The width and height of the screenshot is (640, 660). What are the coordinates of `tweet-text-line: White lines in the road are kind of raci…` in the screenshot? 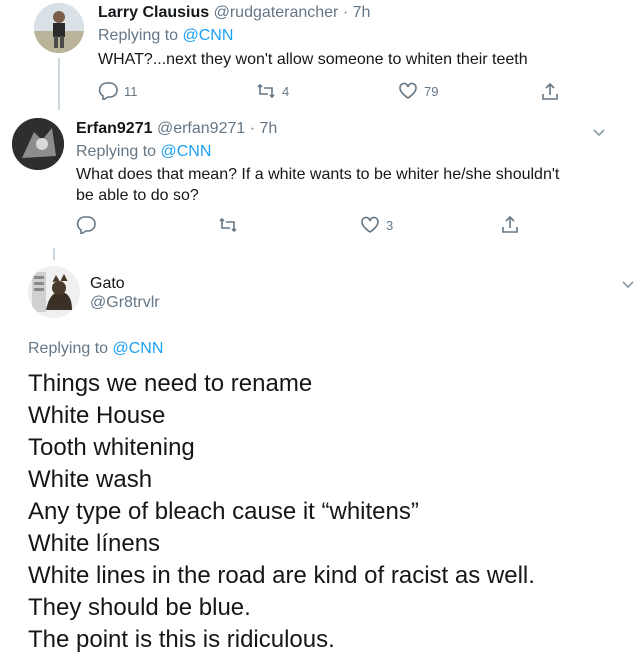 It's located at (281, 575).